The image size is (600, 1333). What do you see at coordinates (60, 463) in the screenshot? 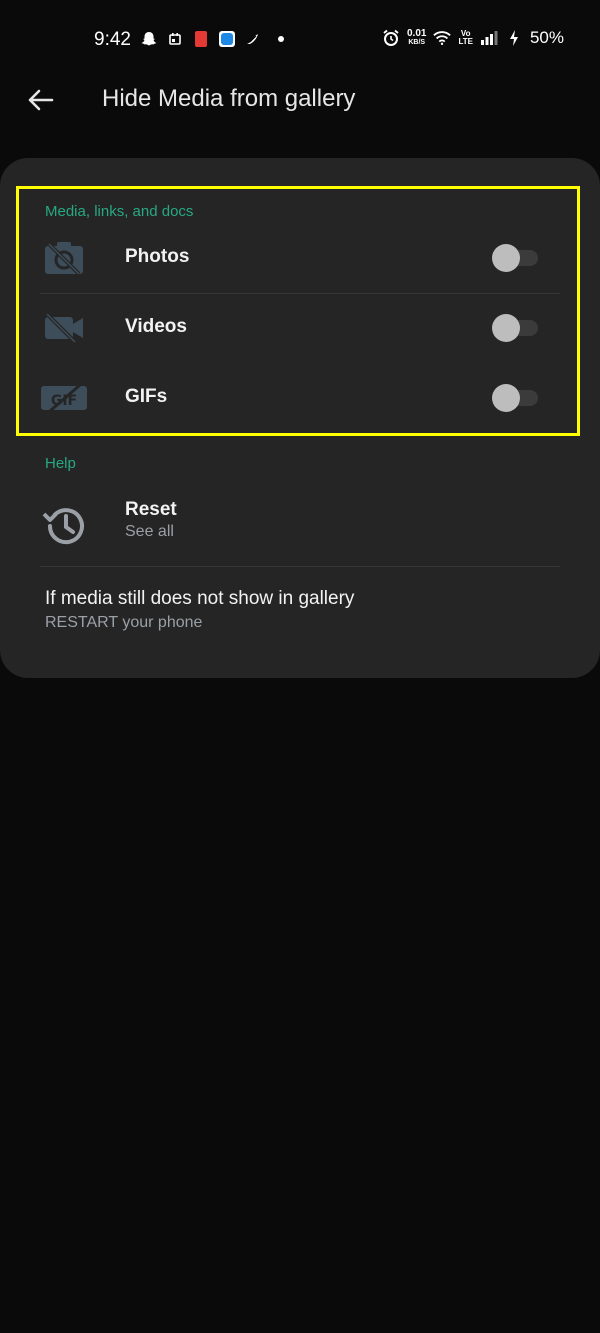
I see `section-header-help: Help` at bounding box center [60, 463].